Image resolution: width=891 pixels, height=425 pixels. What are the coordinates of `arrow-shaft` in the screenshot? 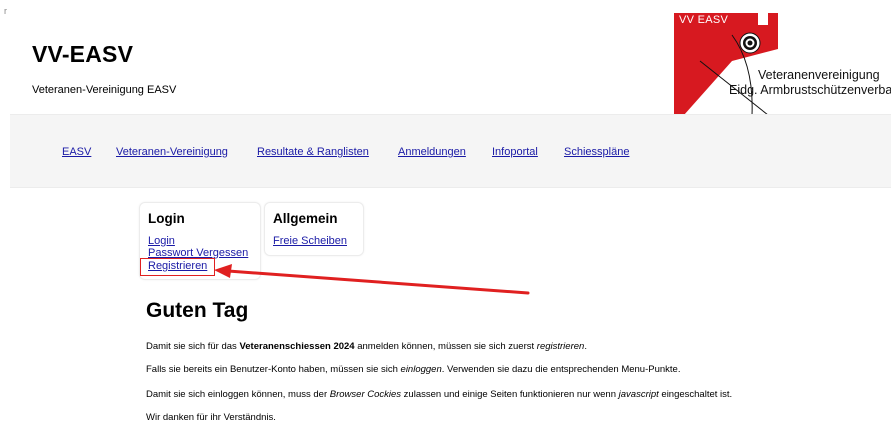 It's located at (378, 282).